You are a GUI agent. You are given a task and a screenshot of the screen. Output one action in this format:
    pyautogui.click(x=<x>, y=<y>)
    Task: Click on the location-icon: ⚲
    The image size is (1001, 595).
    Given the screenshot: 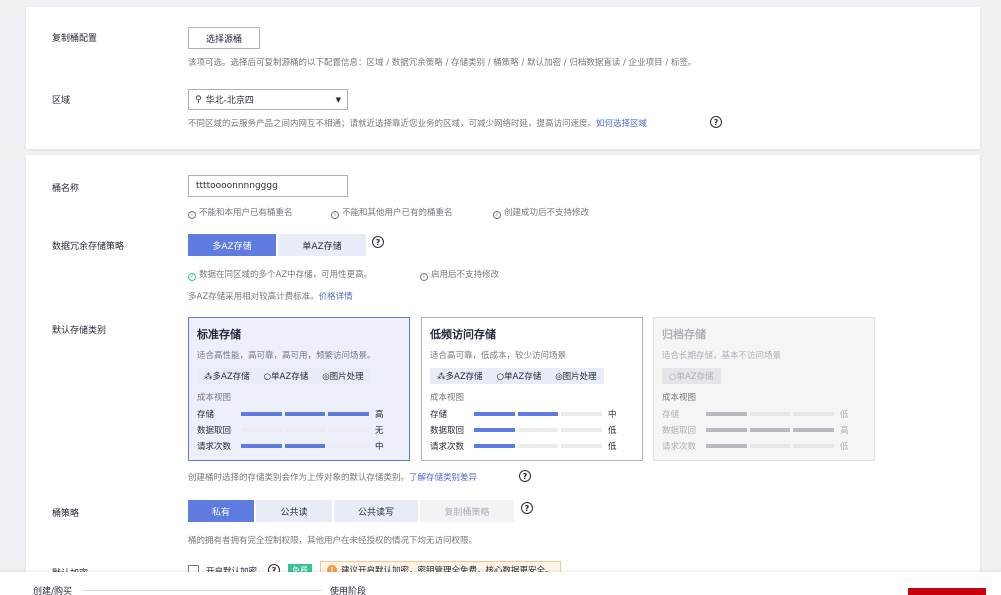 What is the action you would take?
    pyautogui.click(x=198, y=99)
    